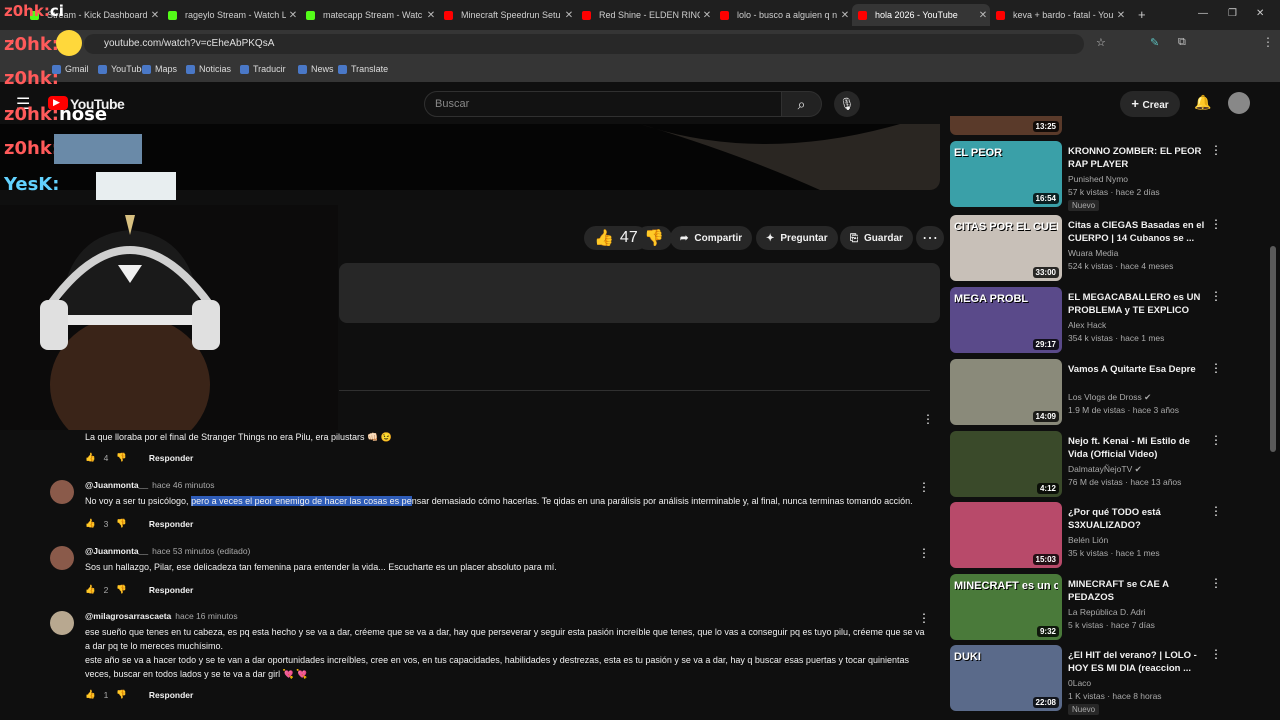 The height and width of the screenshot is (720, 1280). What do you see at coordinates (639, 293) in the screenshot?
I see `description-box` at bounding box center [639, 293].